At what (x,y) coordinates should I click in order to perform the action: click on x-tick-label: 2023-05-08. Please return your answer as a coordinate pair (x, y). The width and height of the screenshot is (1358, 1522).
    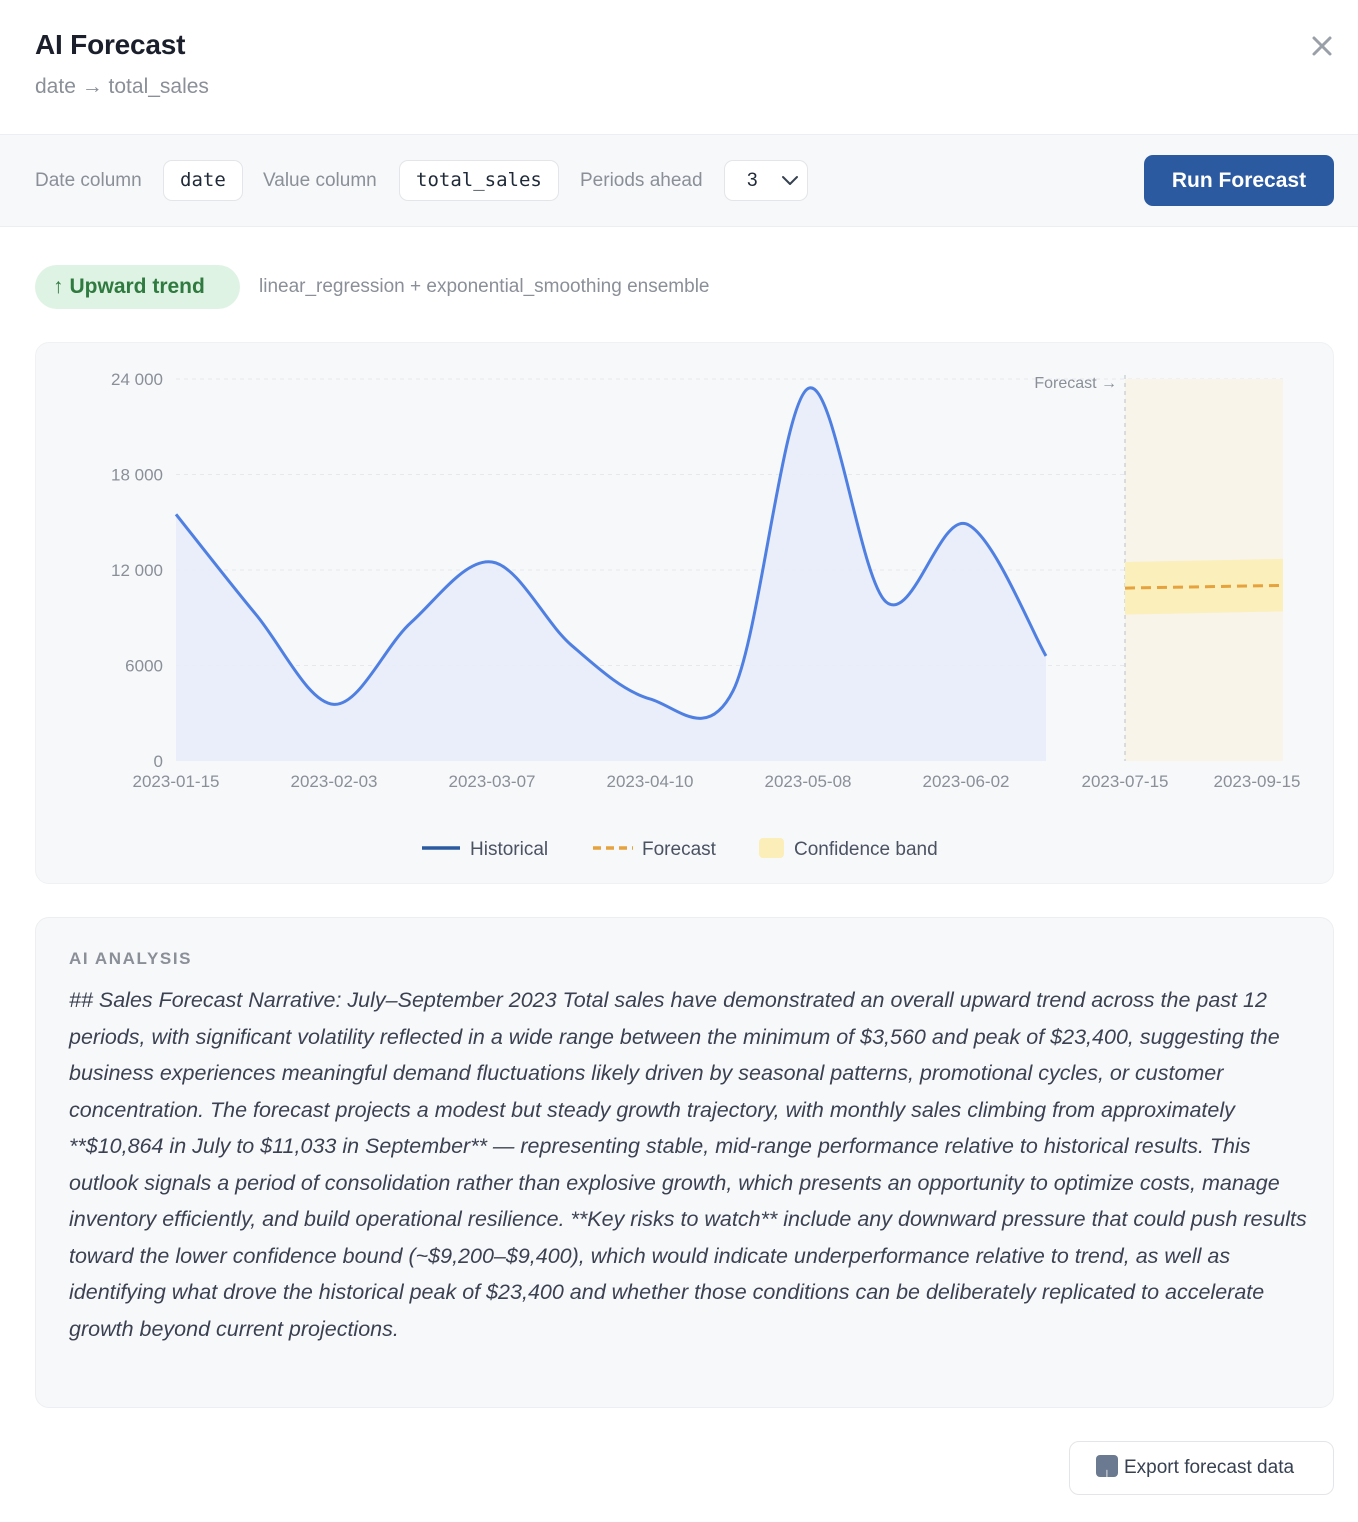
    Looking at the image, I should click on (808, 781).